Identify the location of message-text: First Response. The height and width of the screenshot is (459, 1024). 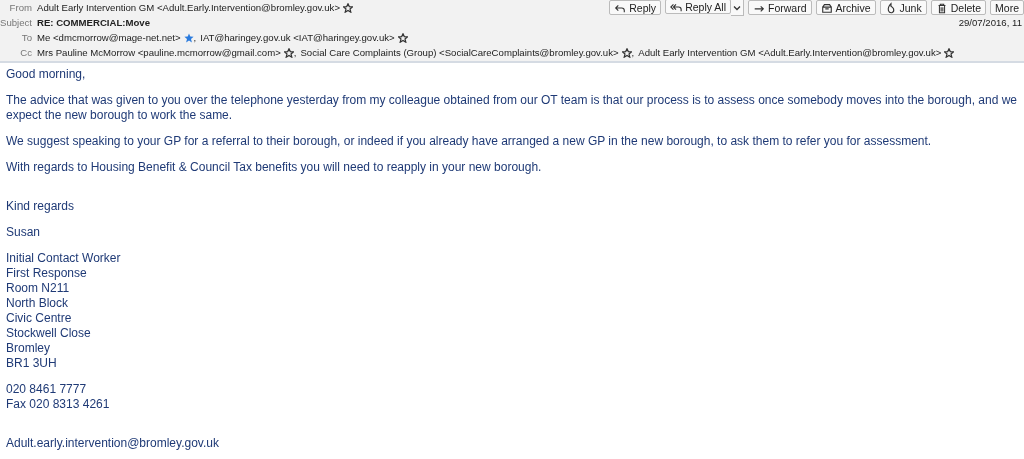
(47, 273).